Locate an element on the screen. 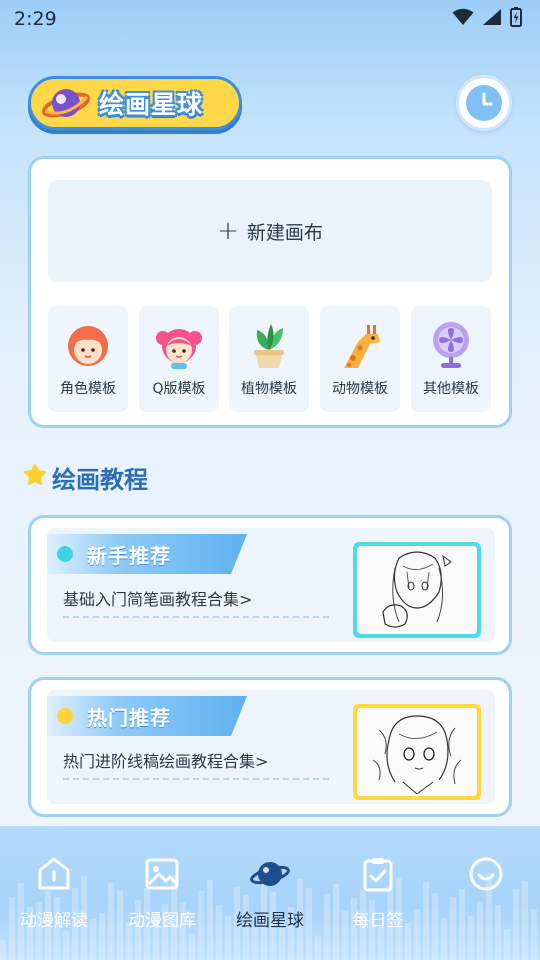 This screenshot has height=960, width=540. potted-plant-icon is located at coordinates (269, 346).